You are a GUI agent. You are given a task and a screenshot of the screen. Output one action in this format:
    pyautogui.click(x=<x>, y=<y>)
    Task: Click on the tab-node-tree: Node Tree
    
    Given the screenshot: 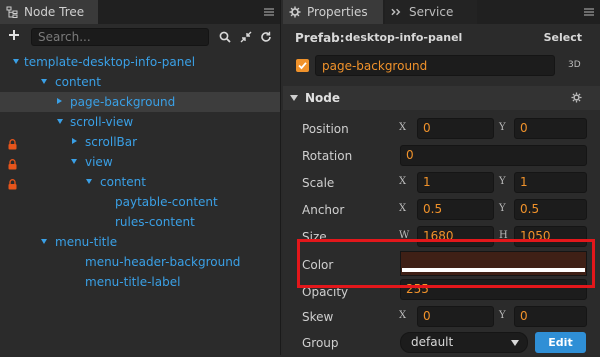 What is the action you would take?
    pyautogui.click(x=49, y=12)
    